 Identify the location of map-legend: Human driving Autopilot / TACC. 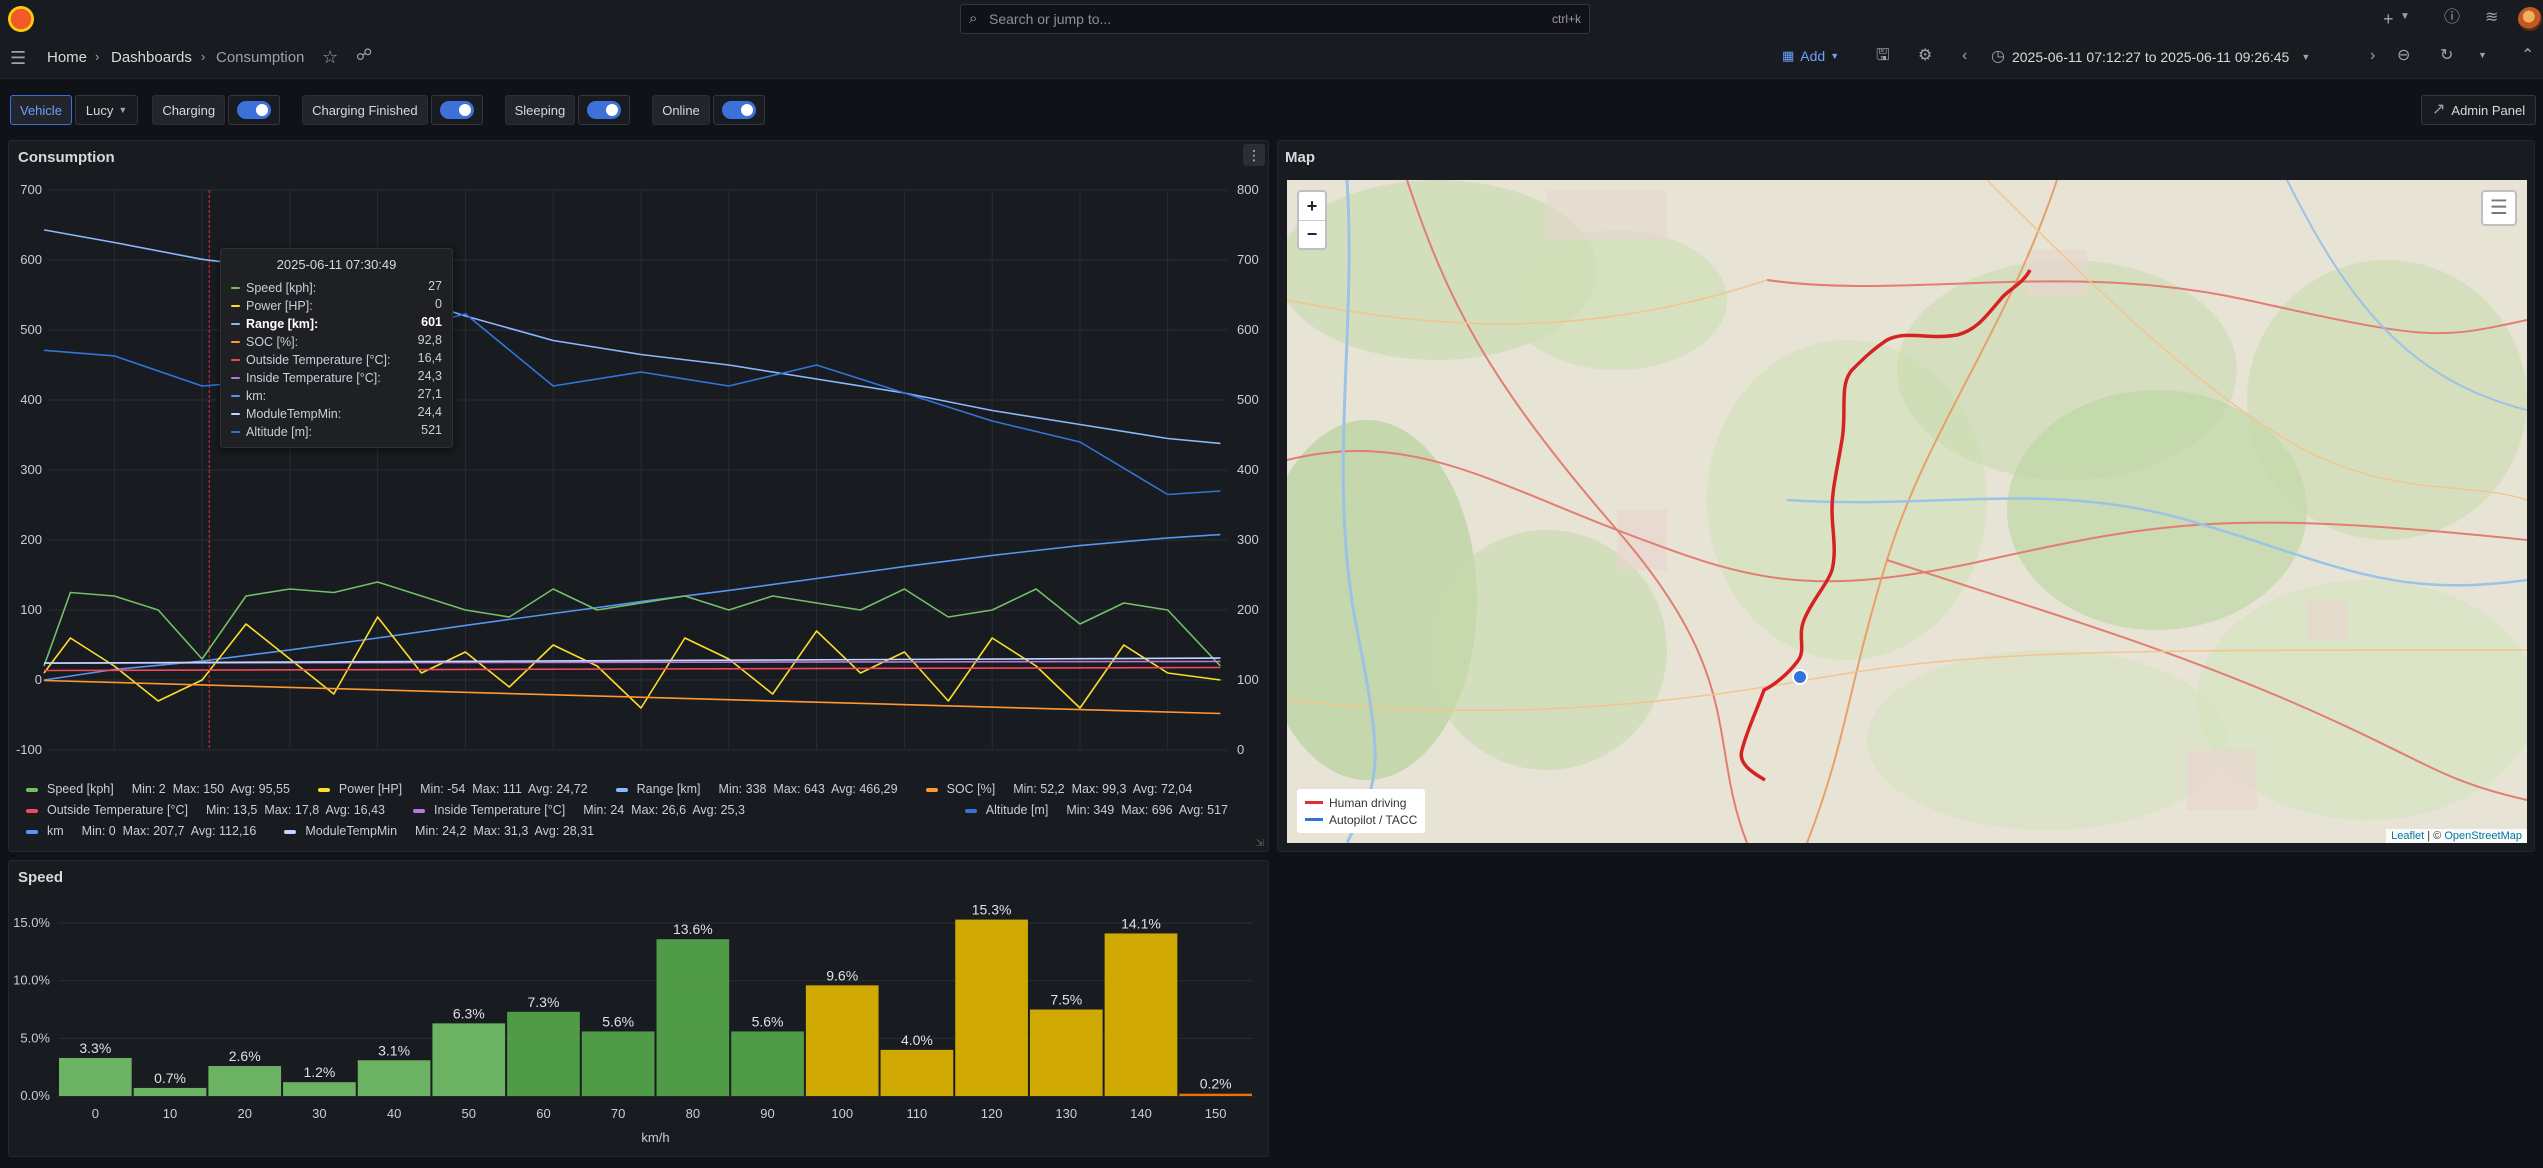
(1361, 811).